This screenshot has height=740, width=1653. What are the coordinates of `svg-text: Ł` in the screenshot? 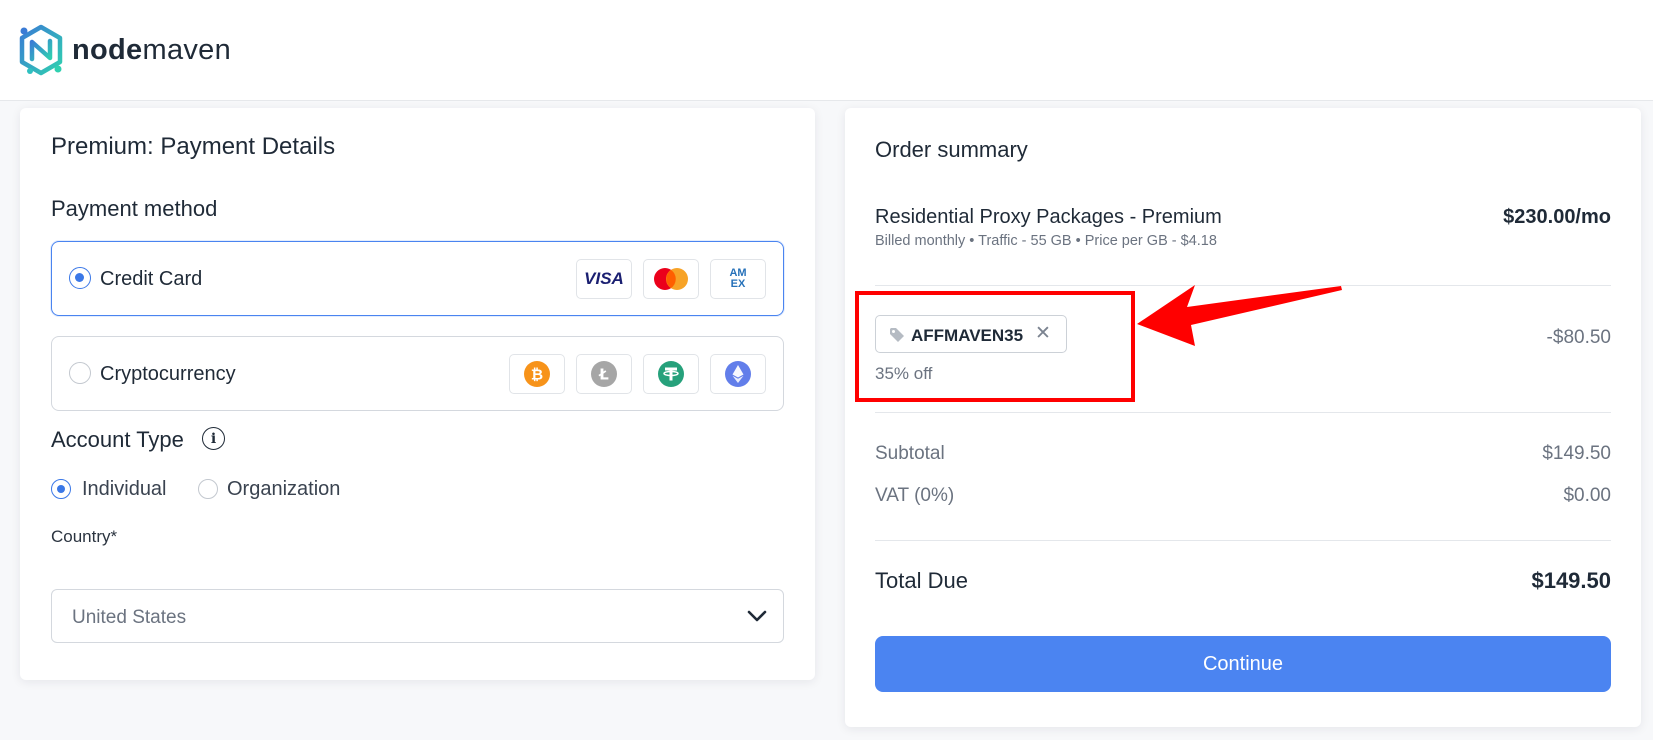 It's located at (603, 375).